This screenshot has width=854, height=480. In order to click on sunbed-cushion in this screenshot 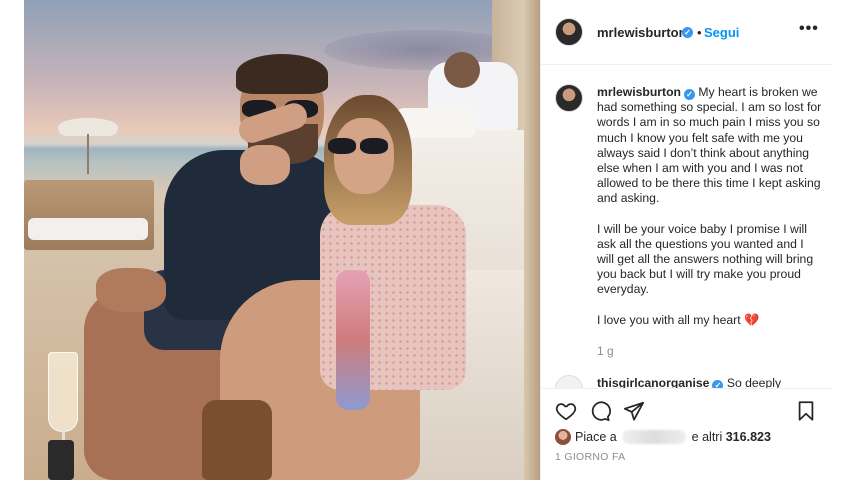, I will do `click(88, 229)`.